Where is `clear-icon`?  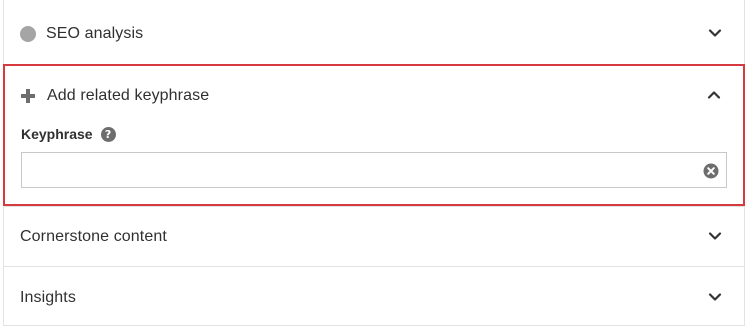 clear-icon is located at coordinates (711, 171).